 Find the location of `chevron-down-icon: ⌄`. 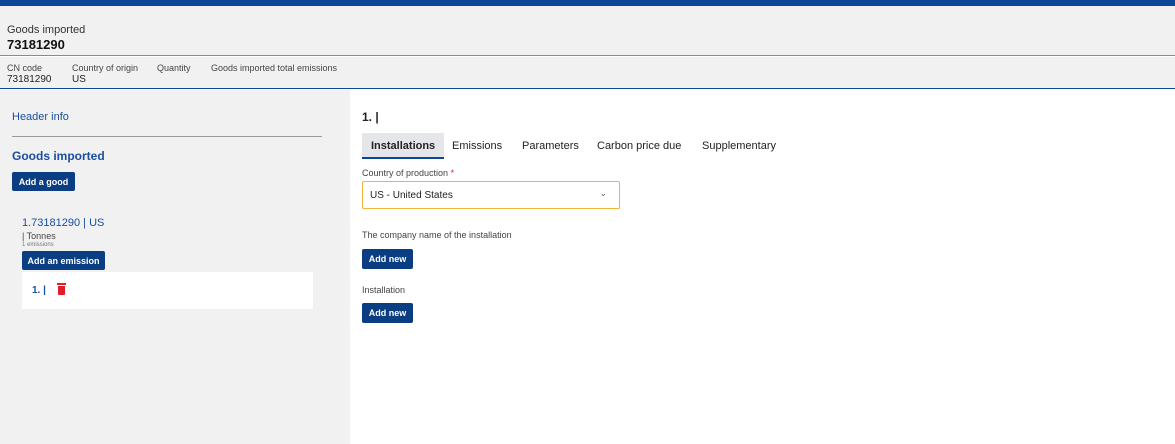

chevron-down-icon: ⌄ is located at coordinates (603, 193).